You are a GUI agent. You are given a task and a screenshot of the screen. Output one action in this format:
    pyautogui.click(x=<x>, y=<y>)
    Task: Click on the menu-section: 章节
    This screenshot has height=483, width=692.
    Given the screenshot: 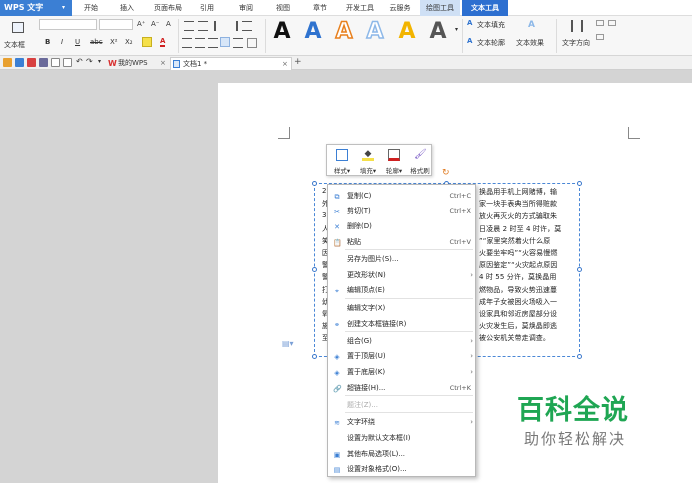 What is the action you would take?
    pyautogui.click(x=320, y=8)
    